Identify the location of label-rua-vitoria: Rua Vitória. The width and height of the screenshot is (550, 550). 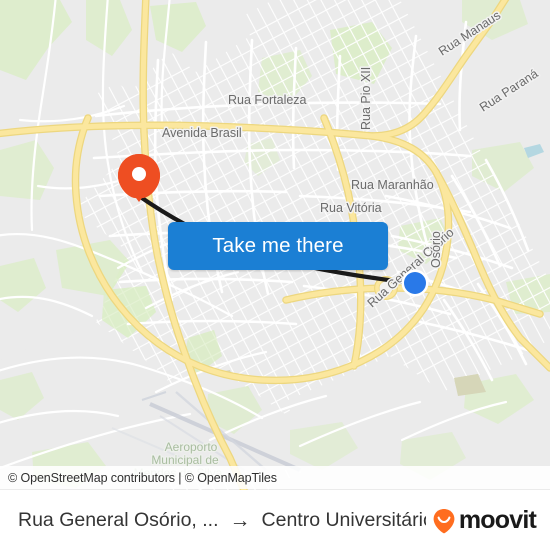
(351, 208).